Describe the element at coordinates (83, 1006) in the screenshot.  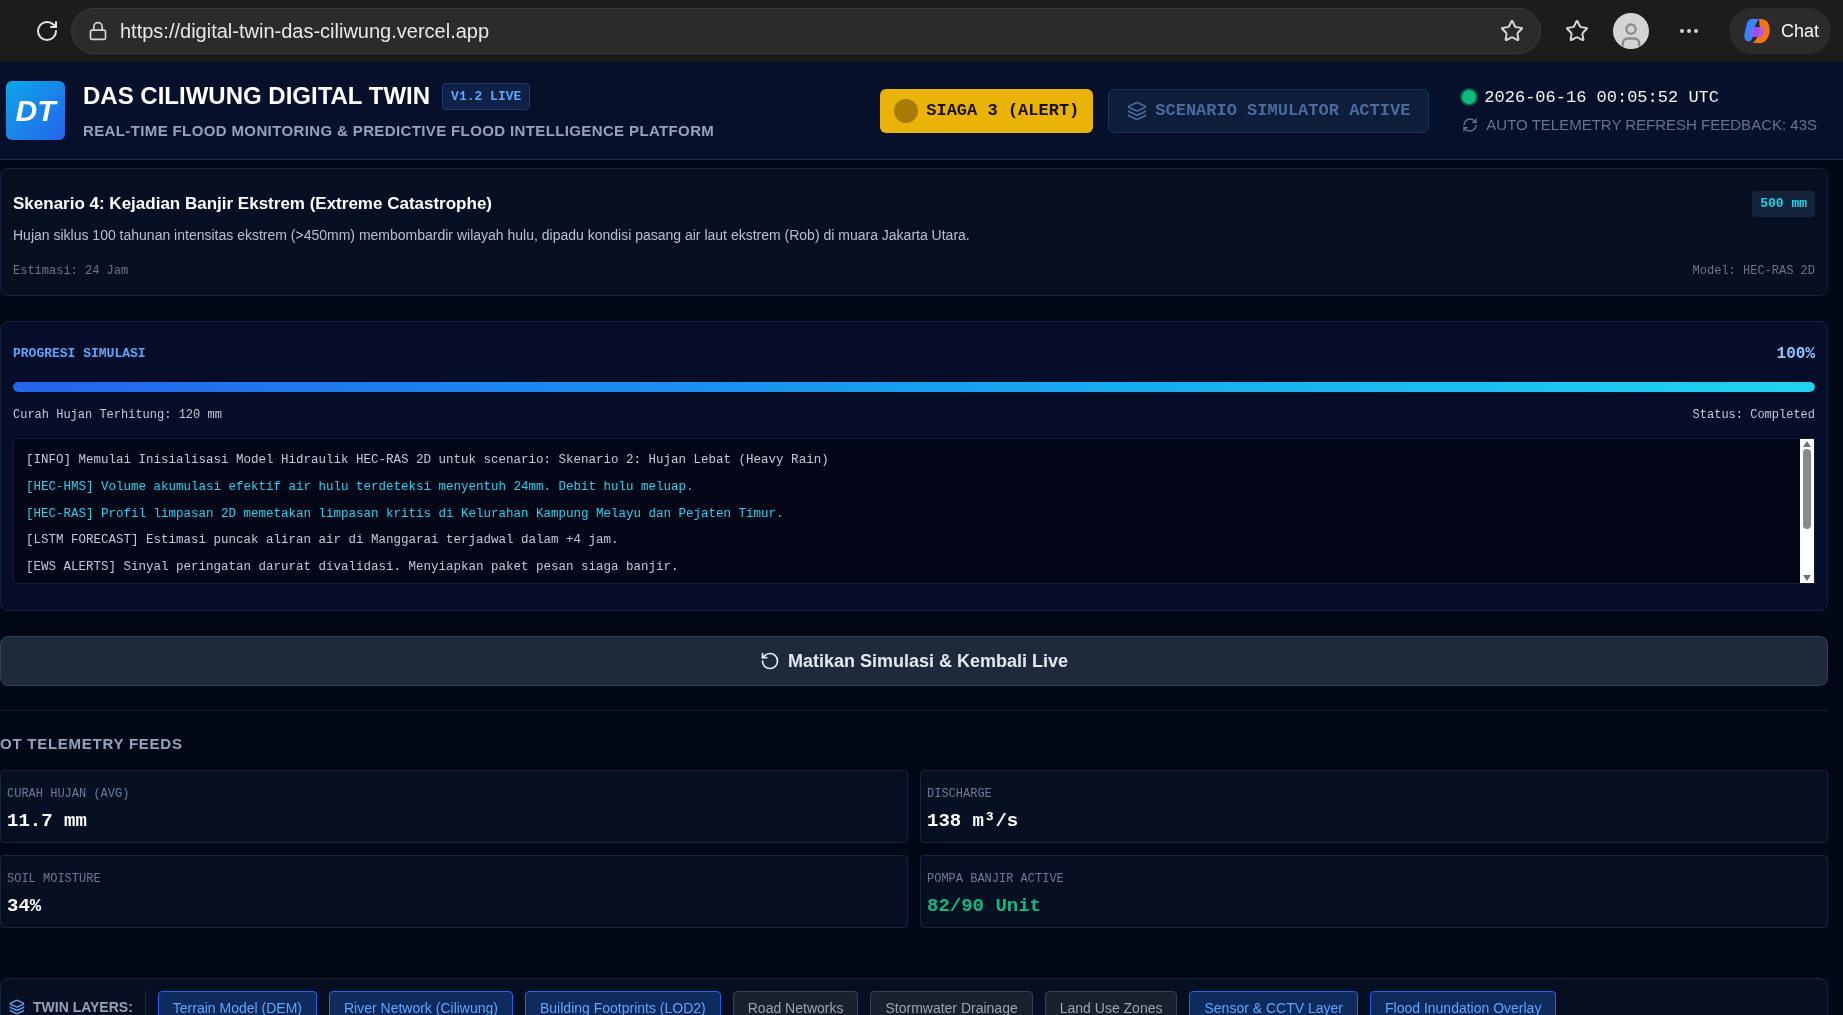
I see `layers-label: TWIN LAYERS:` at that location.